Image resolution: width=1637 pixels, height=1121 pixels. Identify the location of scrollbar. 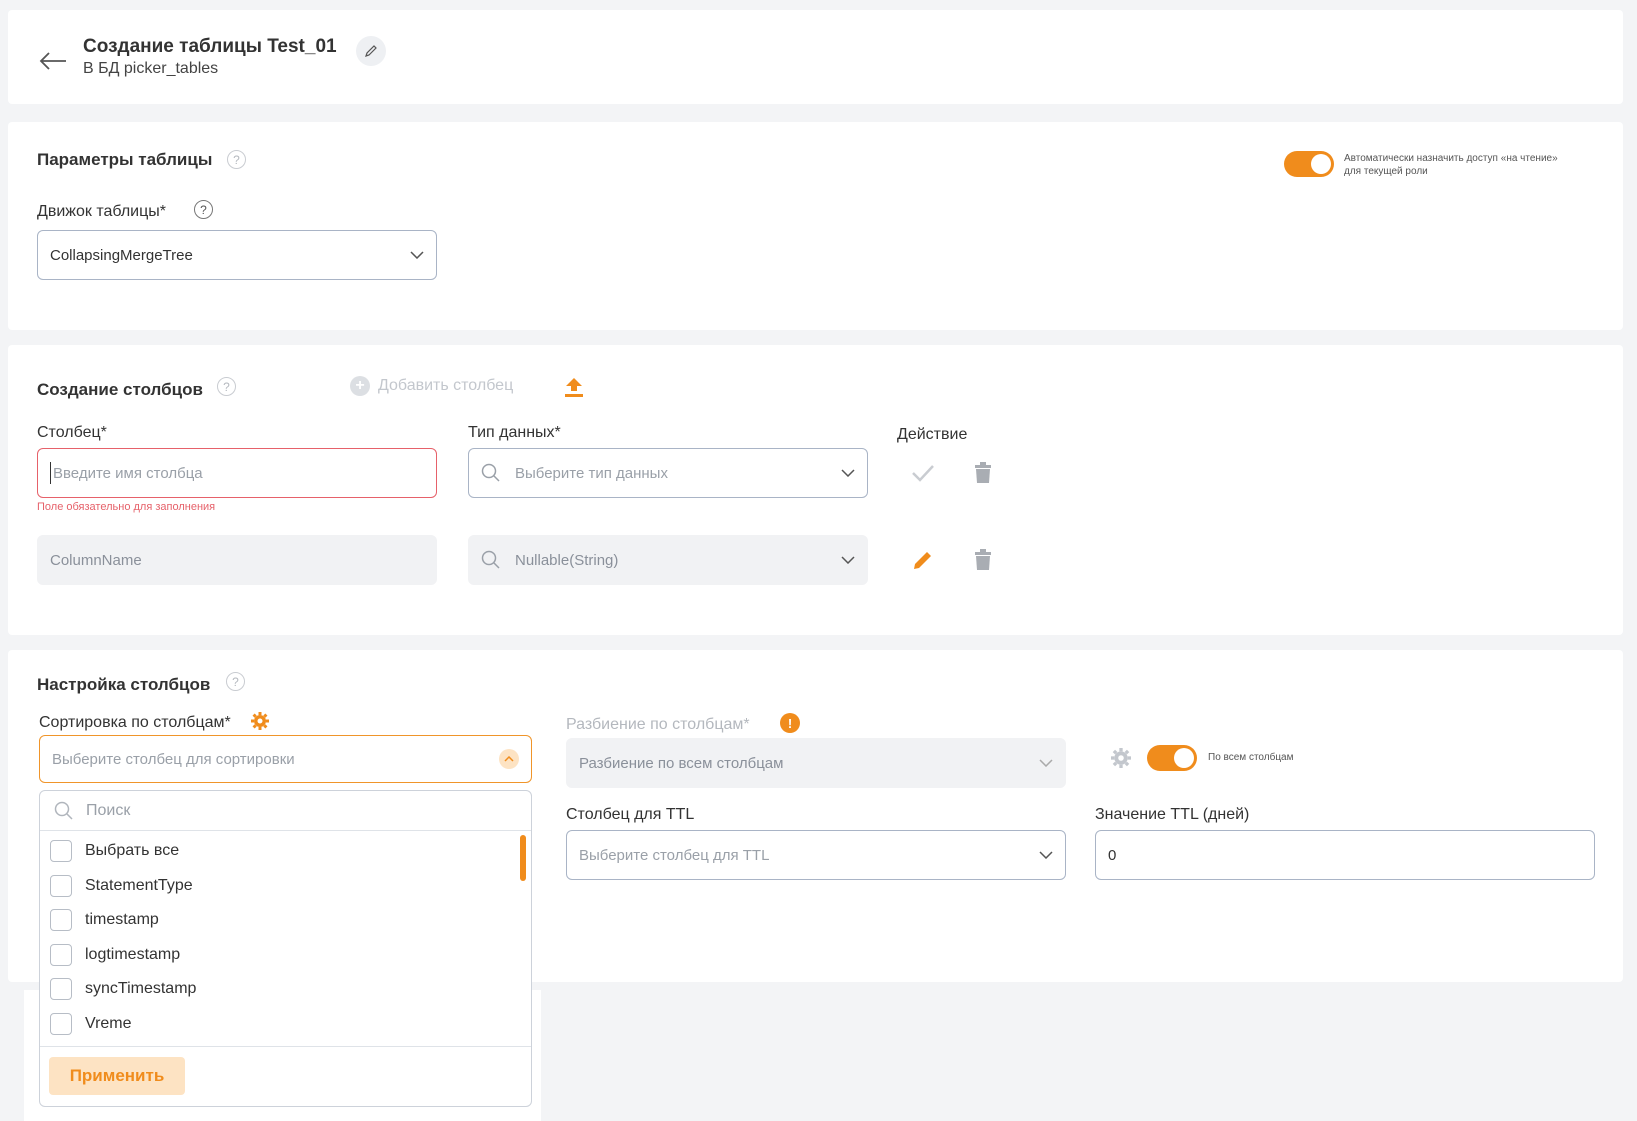
(523, 858).